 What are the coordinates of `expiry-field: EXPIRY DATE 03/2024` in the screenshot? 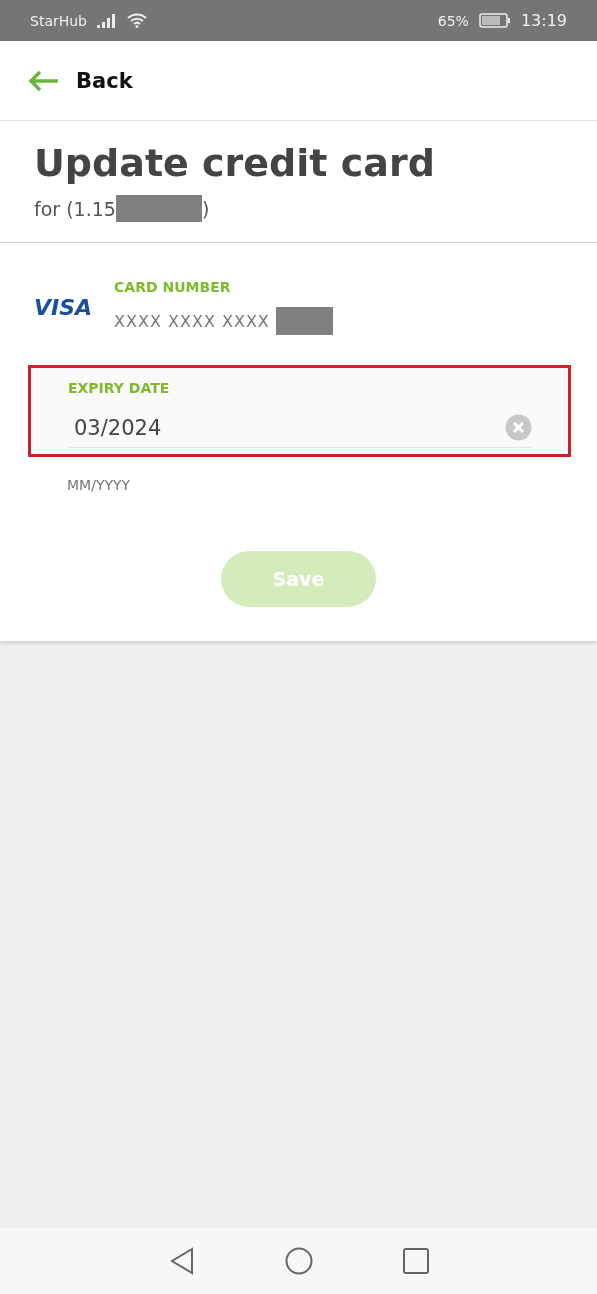 It's located at (299, 411).